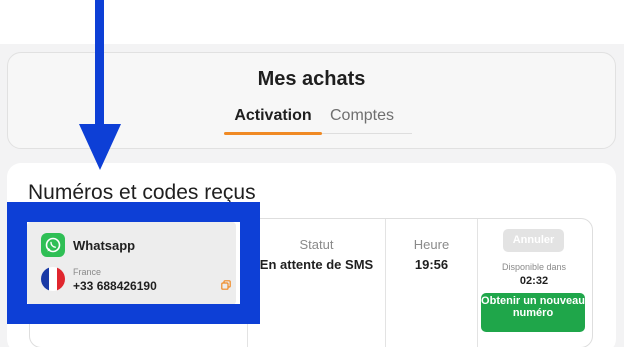 This screenshot has width=624, height=347. I want to click on tab-comptes: Comptes, so click(362, 116).